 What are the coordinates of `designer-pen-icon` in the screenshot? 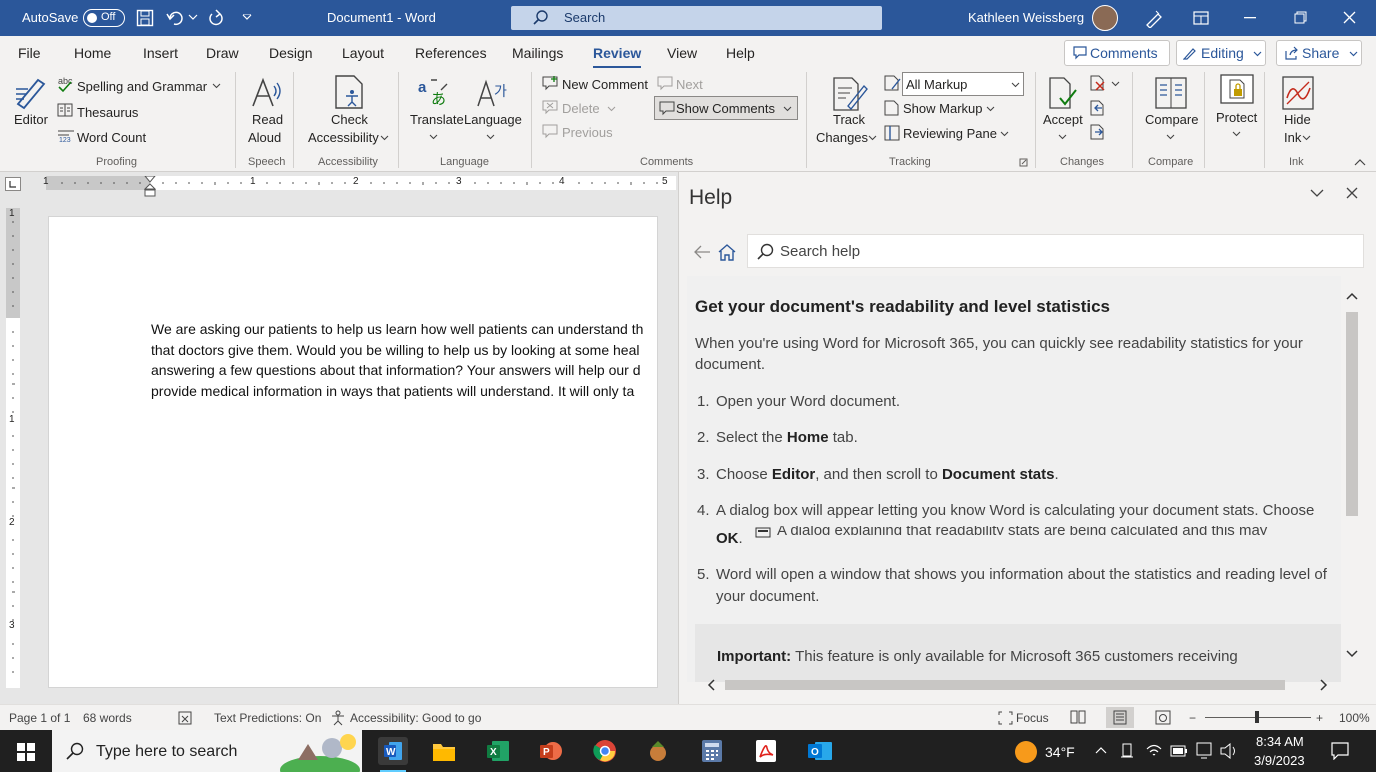 It's located at (1154, 18).